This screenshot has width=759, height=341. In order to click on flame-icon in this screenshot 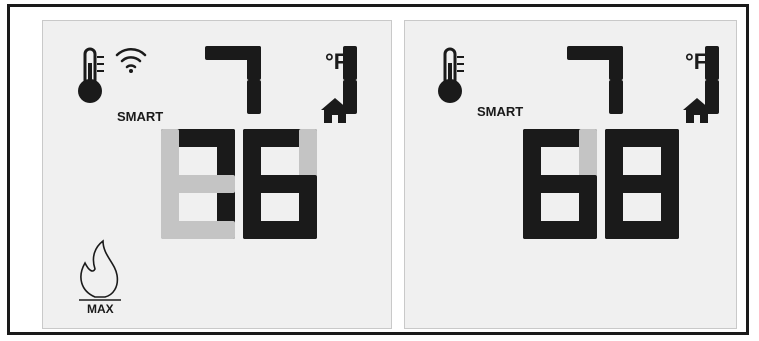, I will do `click(100, 270)`.